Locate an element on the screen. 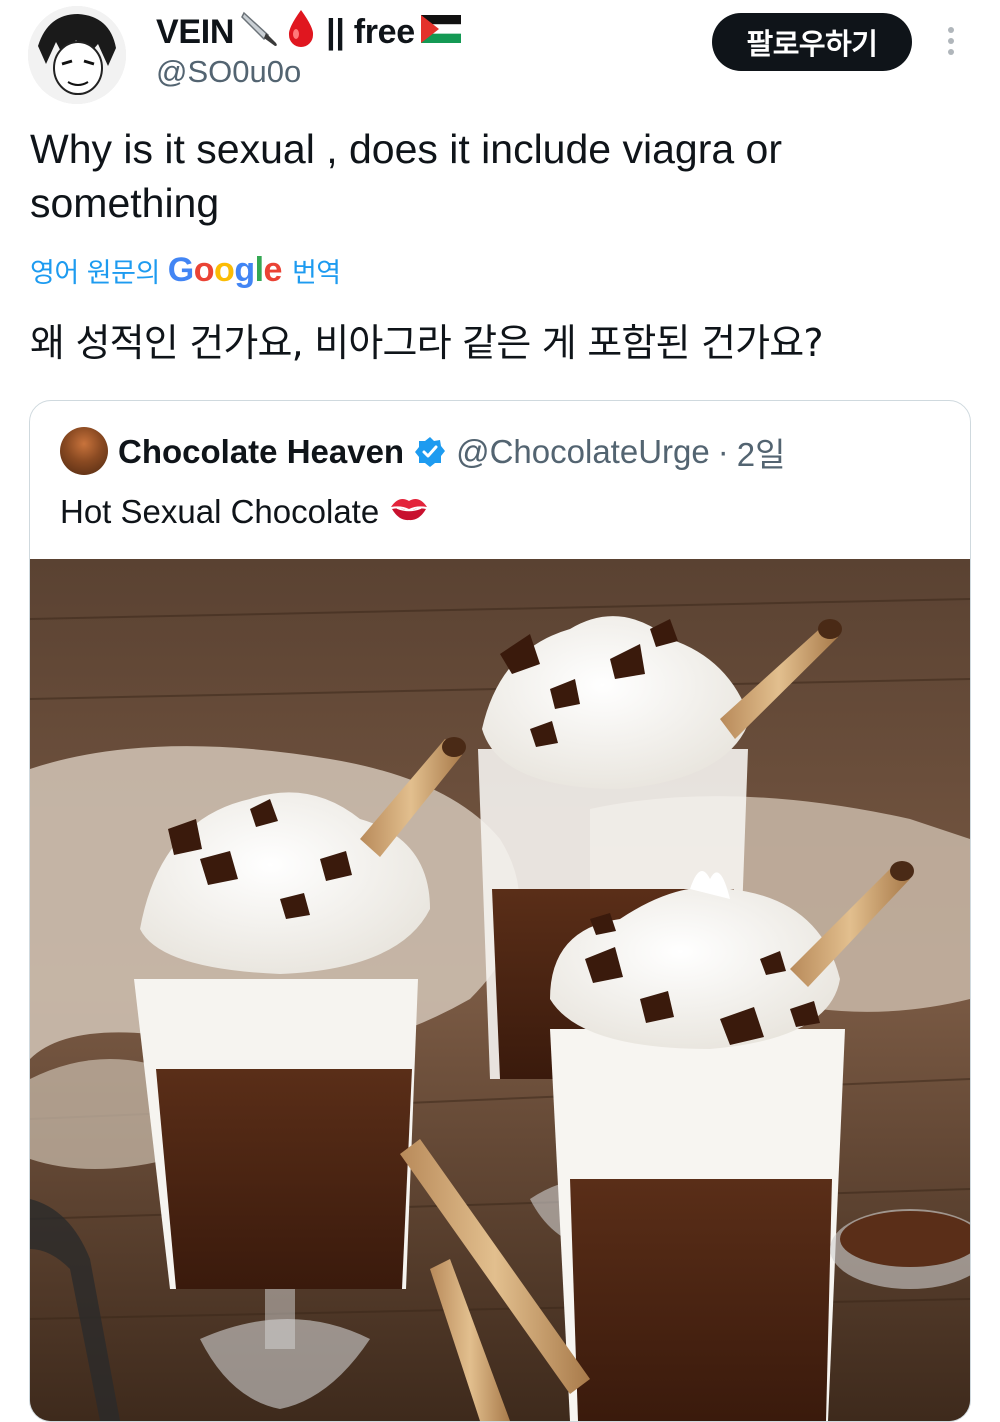 The image size is (1000, 1422). follow-button: 팔로우하기 is located at coordinates (812, 42).